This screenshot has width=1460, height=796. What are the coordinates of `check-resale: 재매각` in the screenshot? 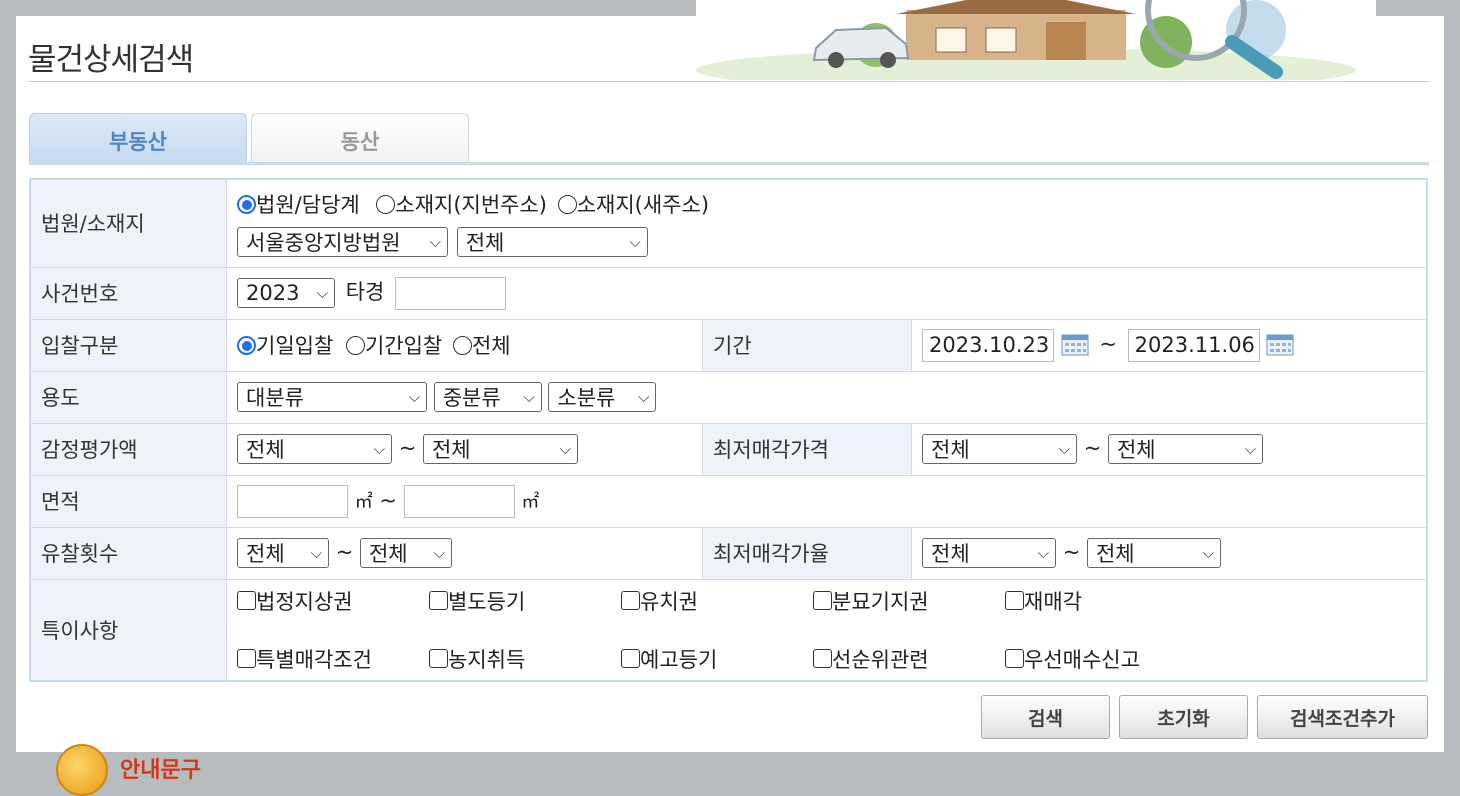 It's located at (1101, 601).